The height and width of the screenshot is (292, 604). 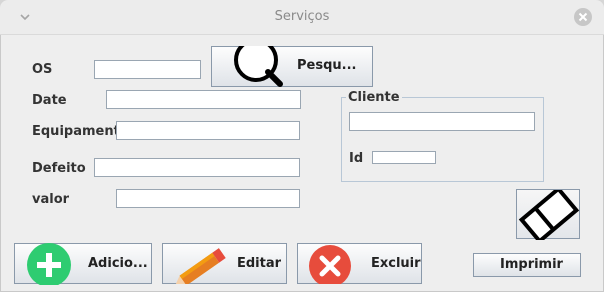 I want to click on client-name-field, so click(x=442, y=121).